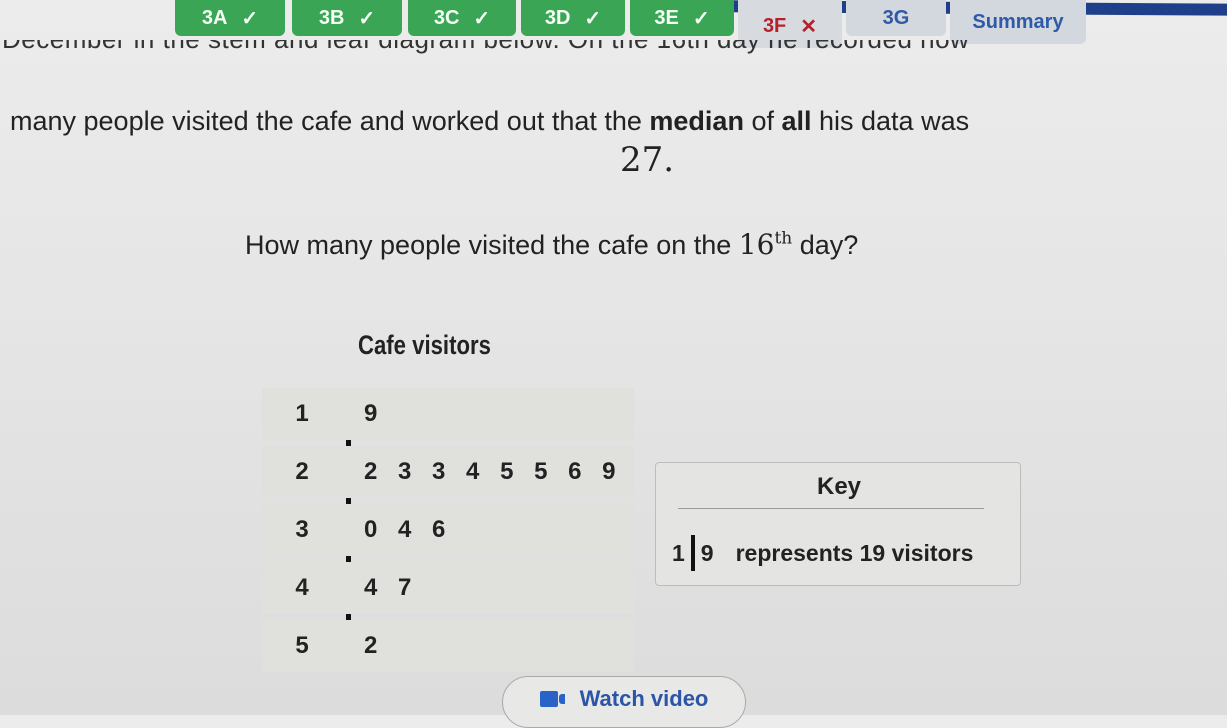 The width and height of the screenshot is (1227, 728). Describe the element at coordinates (647, 160) in the screenshot. I see `median-value: 27.` at that location.